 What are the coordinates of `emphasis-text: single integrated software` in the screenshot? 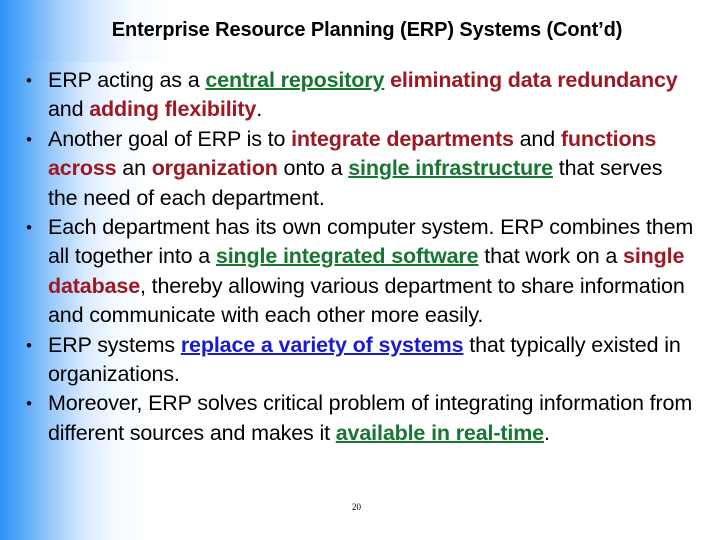 It's located at (347, 256).